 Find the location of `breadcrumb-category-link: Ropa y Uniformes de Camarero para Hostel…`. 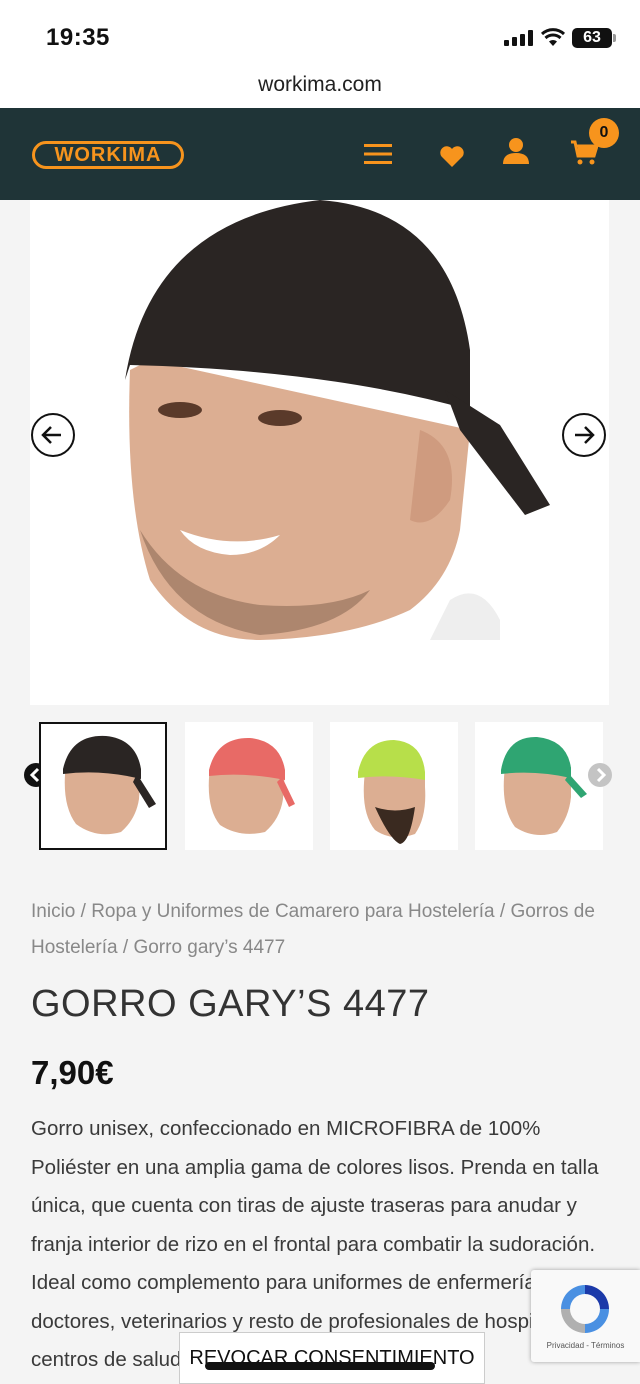

breadcrumb-category-link: Ropa y Uniformes de Camarero para Hostel… is located at coordinates (292, 911).